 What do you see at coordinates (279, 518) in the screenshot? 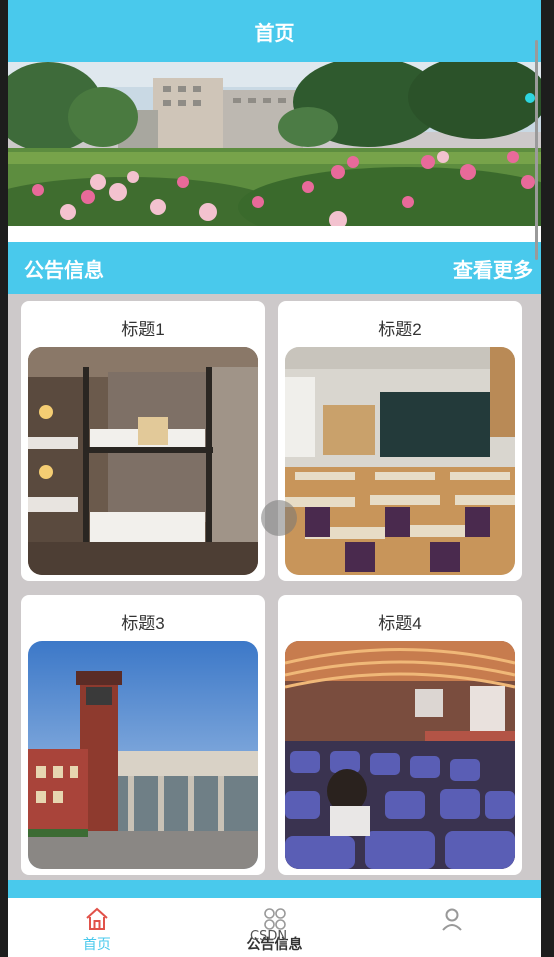
I see `floating-drag-handle` at bounding box center [279, 518].